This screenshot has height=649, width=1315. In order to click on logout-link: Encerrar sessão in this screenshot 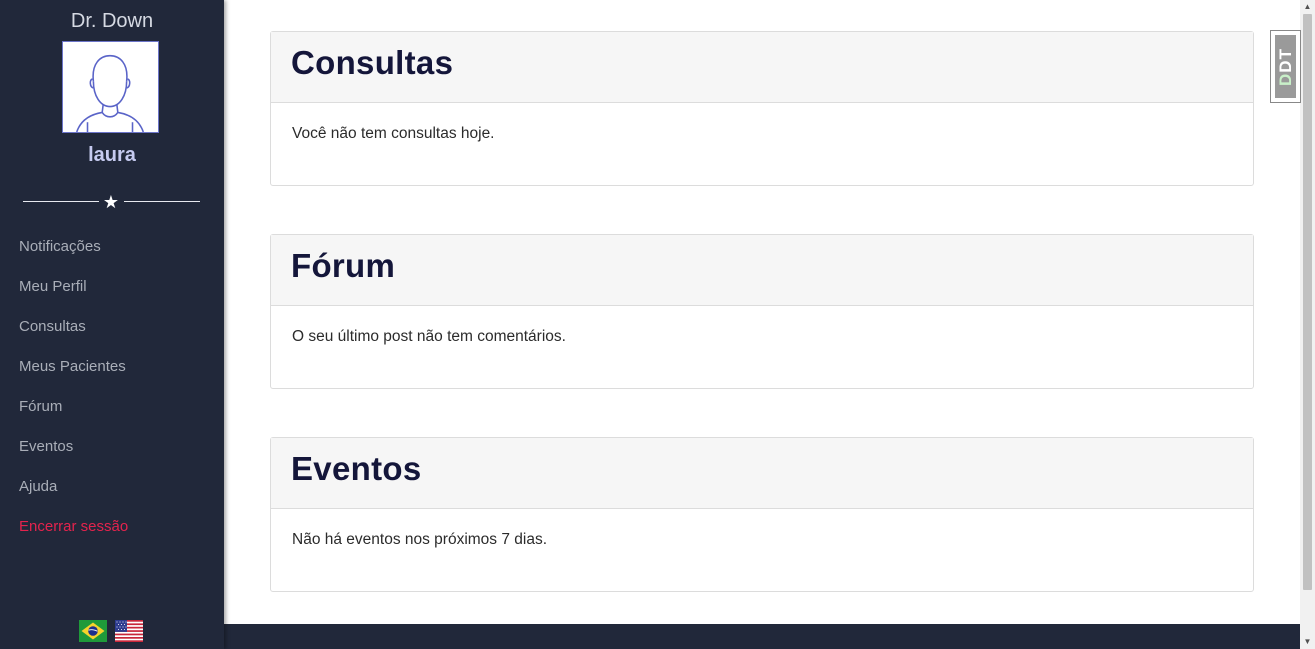, I will do `click(112, 530)`.